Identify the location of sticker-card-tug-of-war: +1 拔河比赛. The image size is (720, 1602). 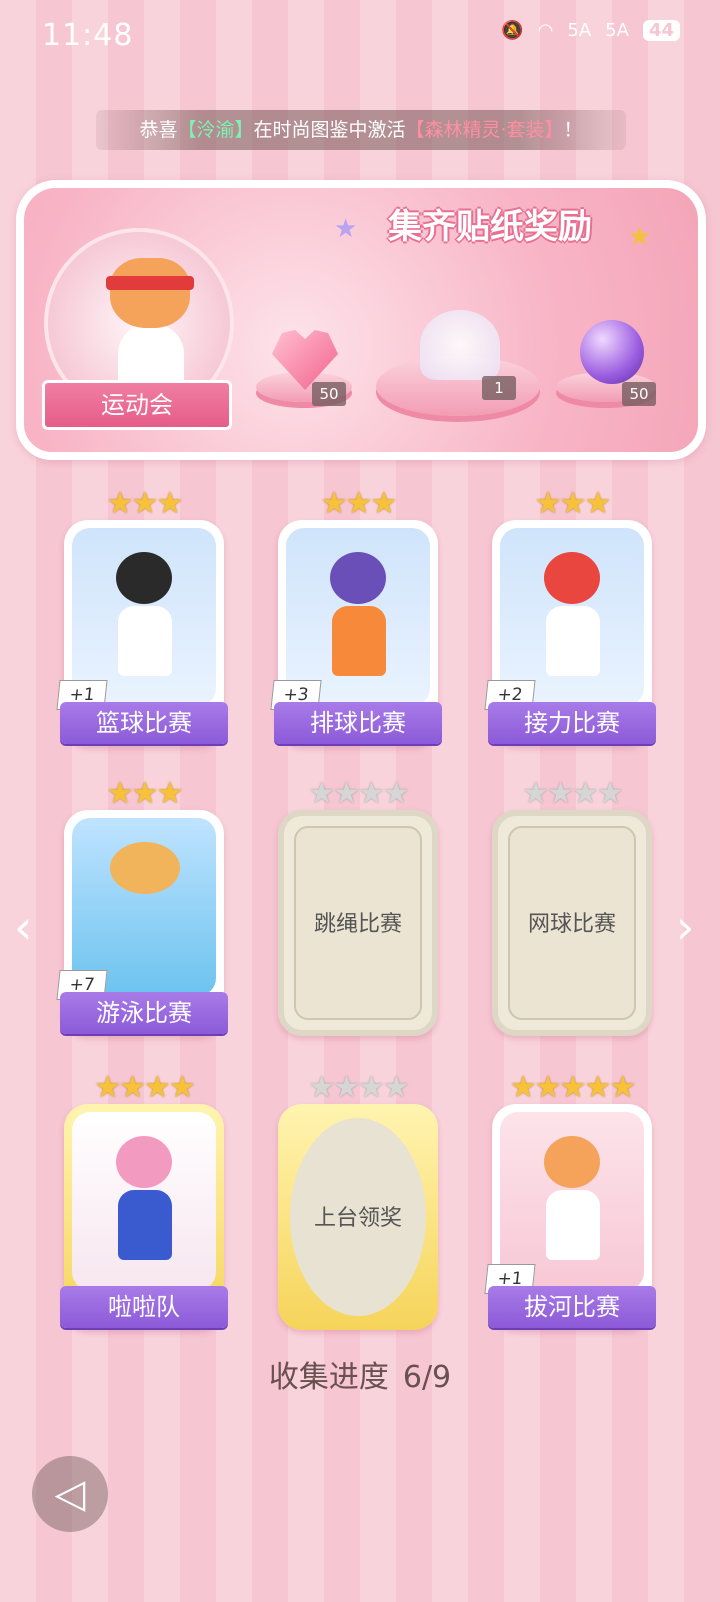
(570, 1217).